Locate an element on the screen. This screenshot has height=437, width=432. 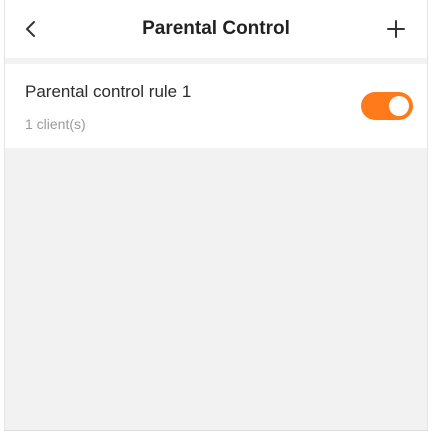
rule-name: Parental control rule 1 is located at coordinates (108, 91).